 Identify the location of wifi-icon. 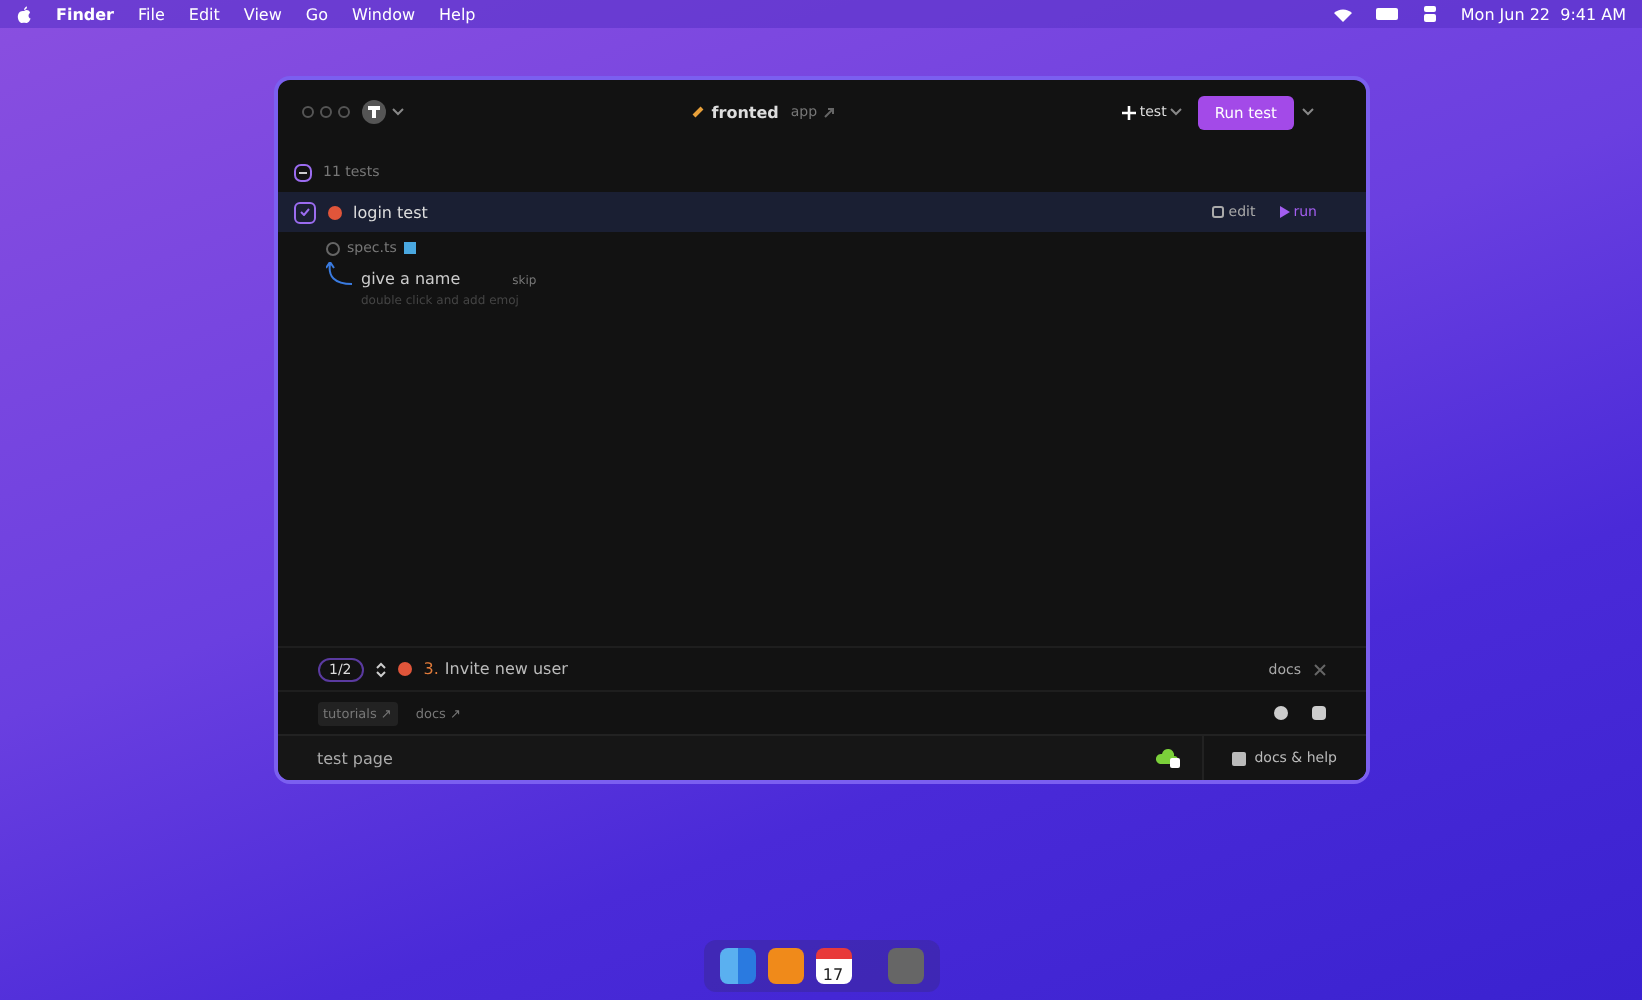
(1343, 14).